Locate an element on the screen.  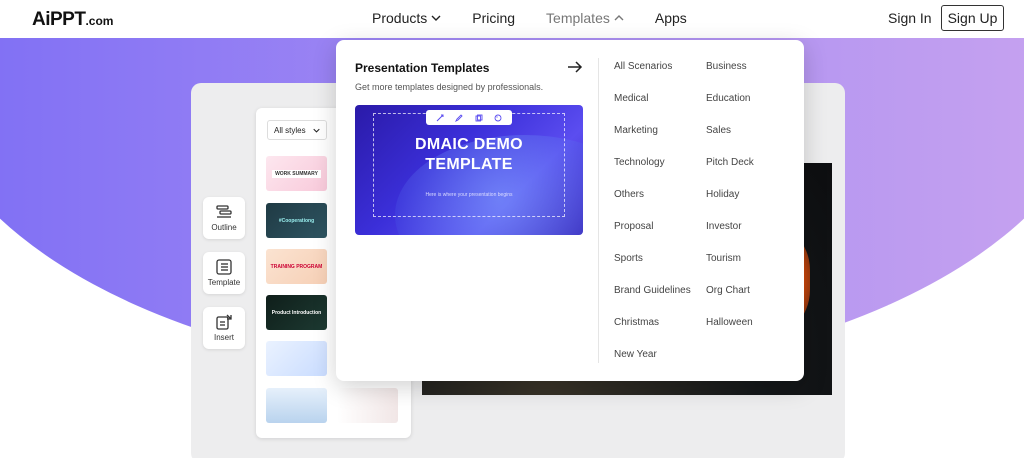
template-tool-button: Template is located at coordinates (224, 273).